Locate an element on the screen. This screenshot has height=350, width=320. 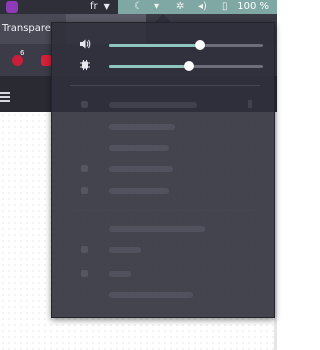
speaker-volume-icon is located at coordinates (85, 44).